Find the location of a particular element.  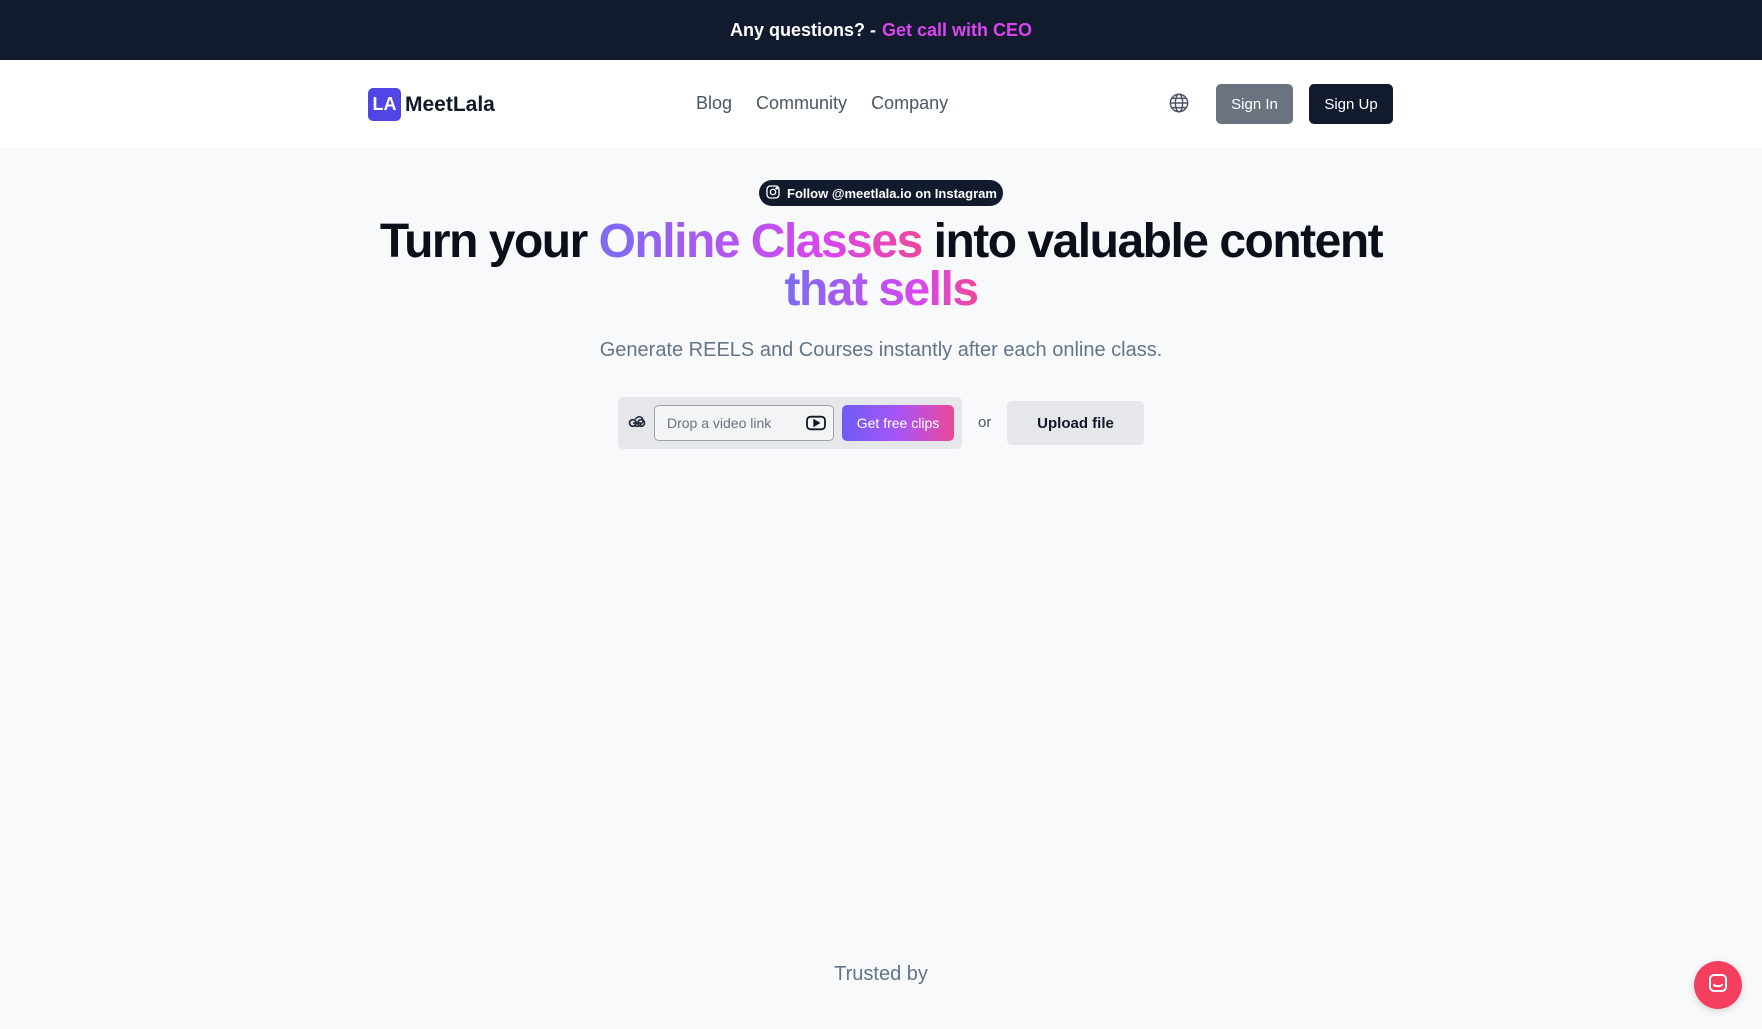

chat-launcher-button is located at coordinates (1718, 985).